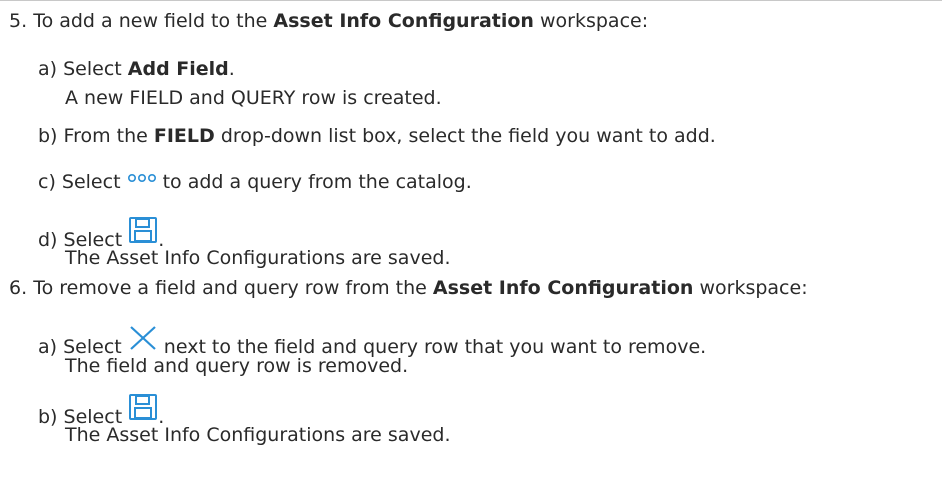  I want to click on substep-6b-result: The Asset Info Configurations are saved., so click(258, 435).